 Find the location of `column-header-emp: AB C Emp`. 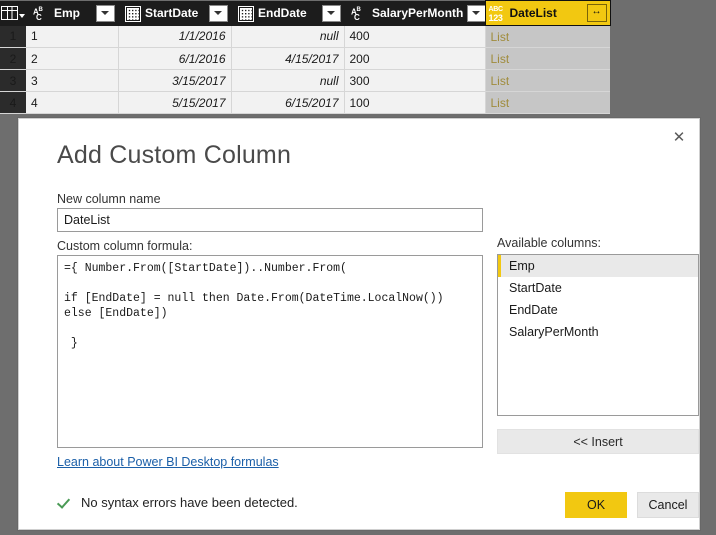

column-header-emp: AB C Emp is located at coordinates (72, 13).